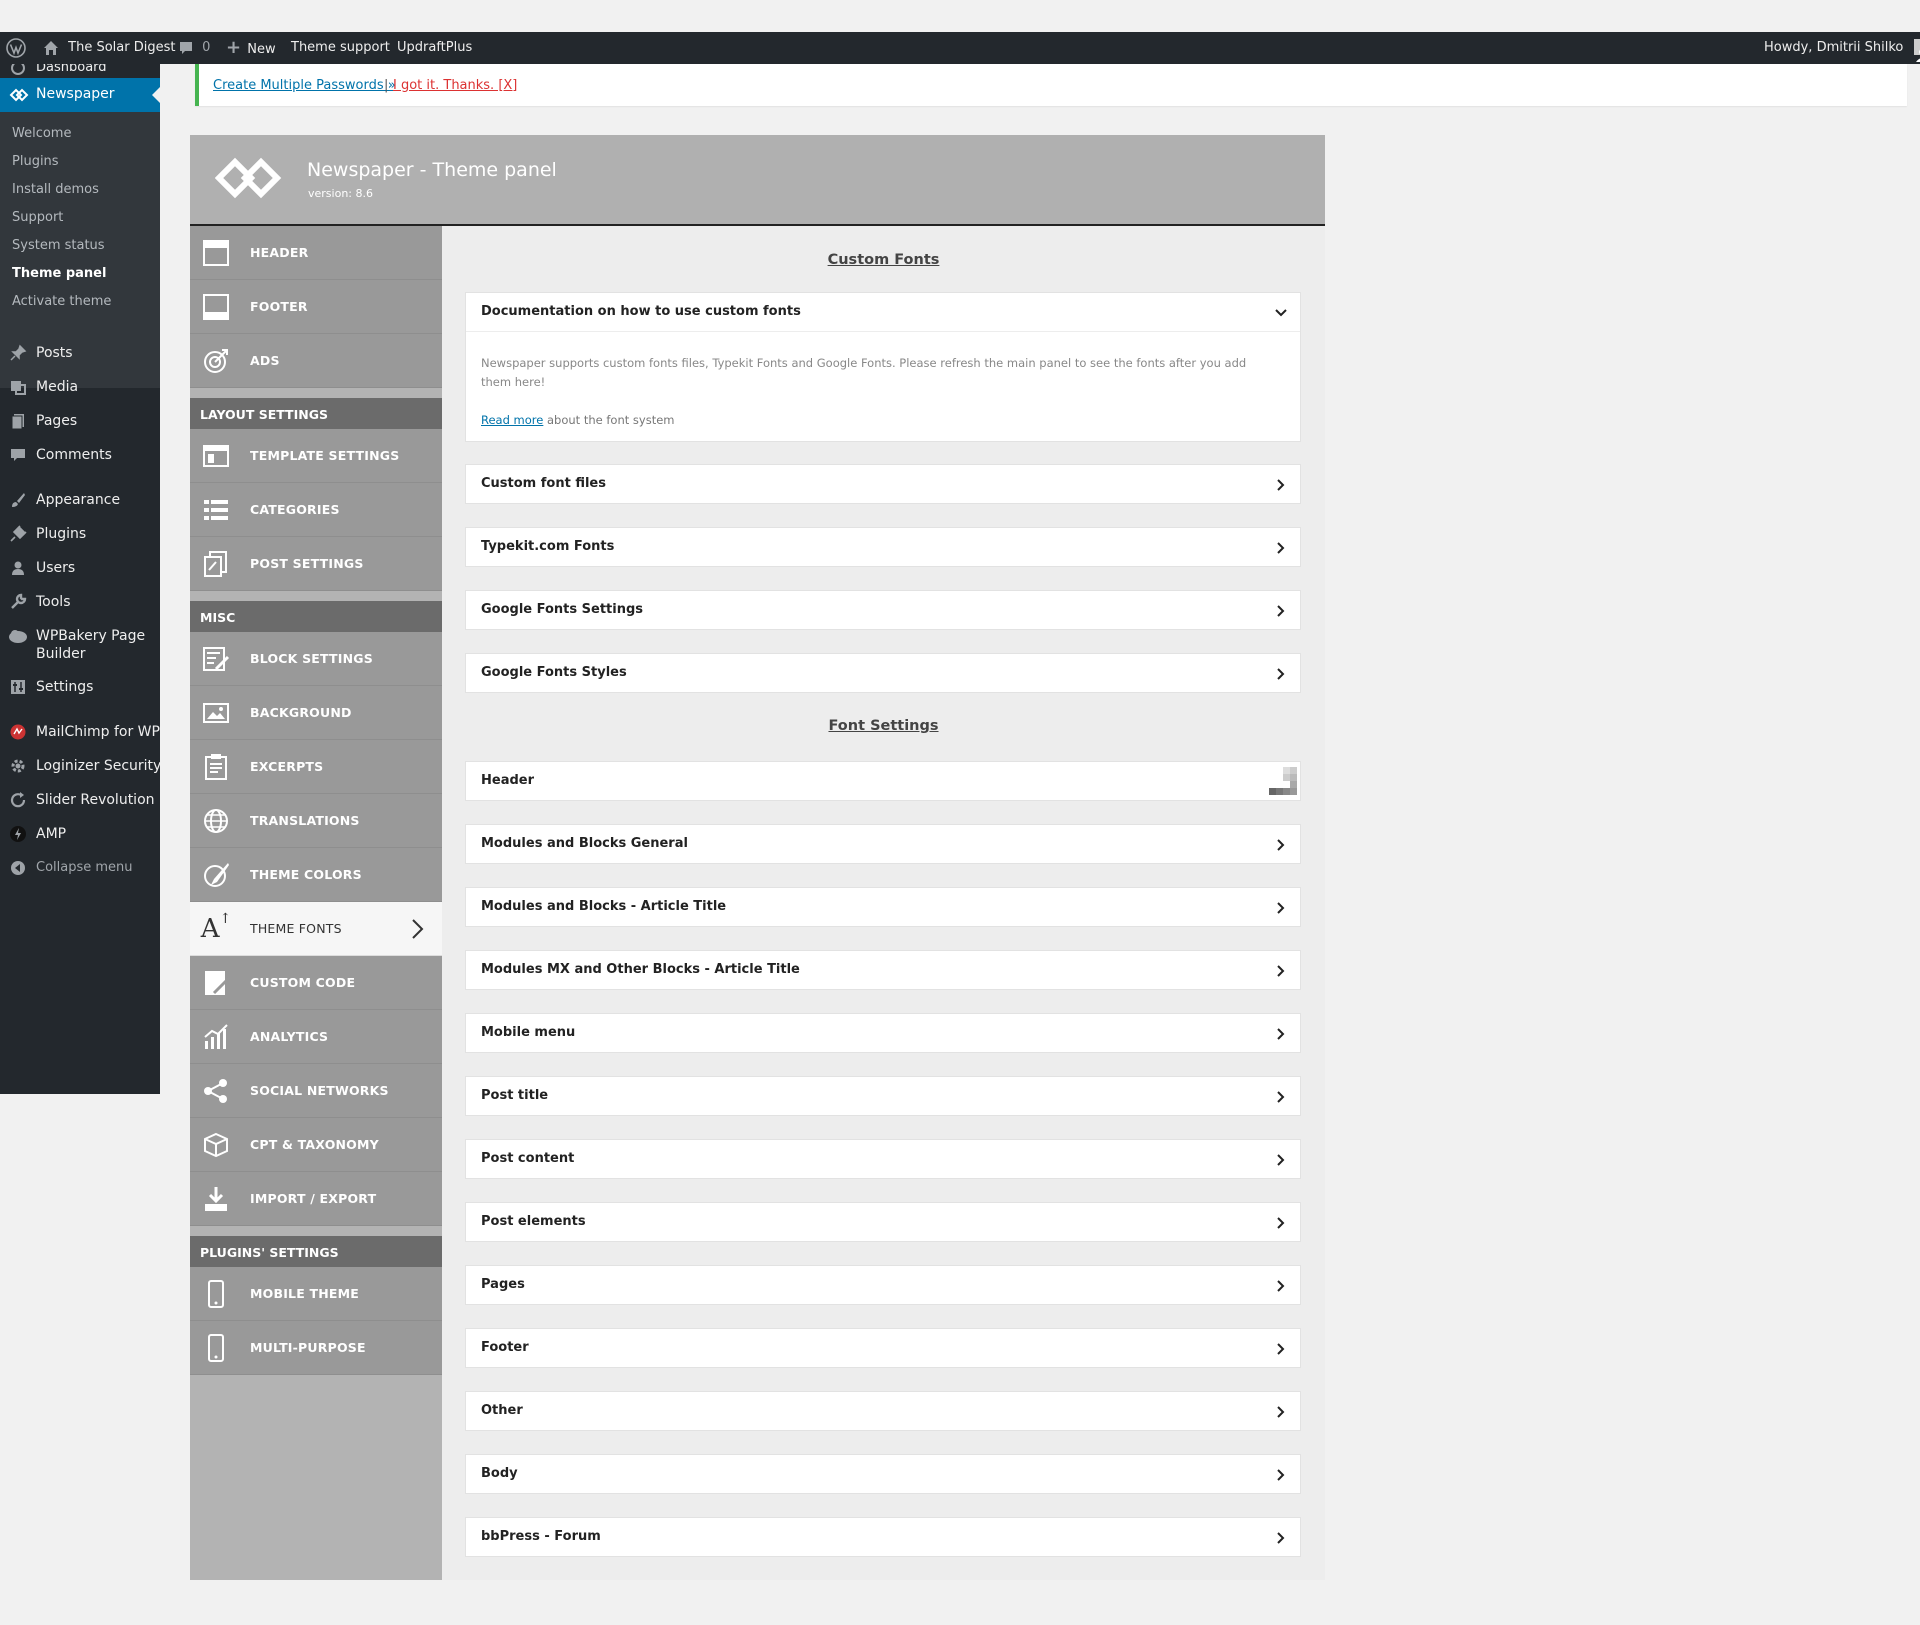  What do you see at coordinates (216, 456) in the screenshot?
I see `template-icon` at bounding box center [216, 456].